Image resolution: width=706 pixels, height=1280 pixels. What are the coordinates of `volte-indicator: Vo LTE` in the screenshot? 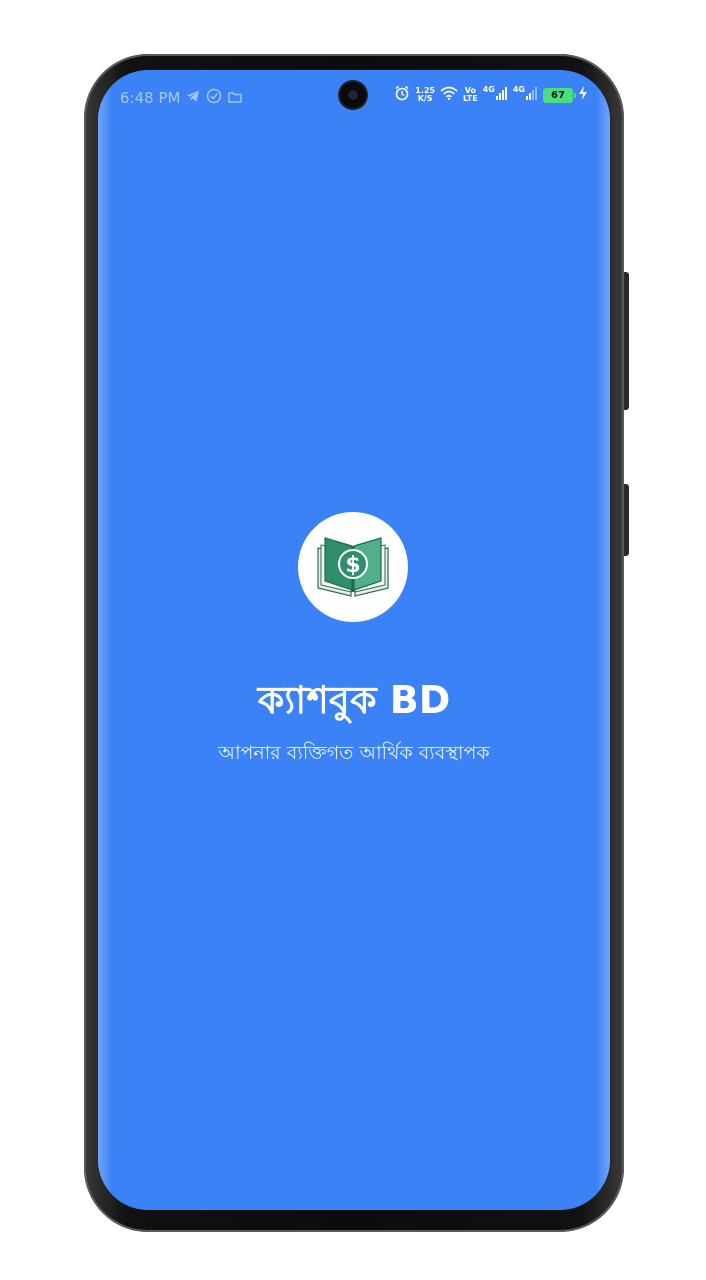 It's located at (470, 95).